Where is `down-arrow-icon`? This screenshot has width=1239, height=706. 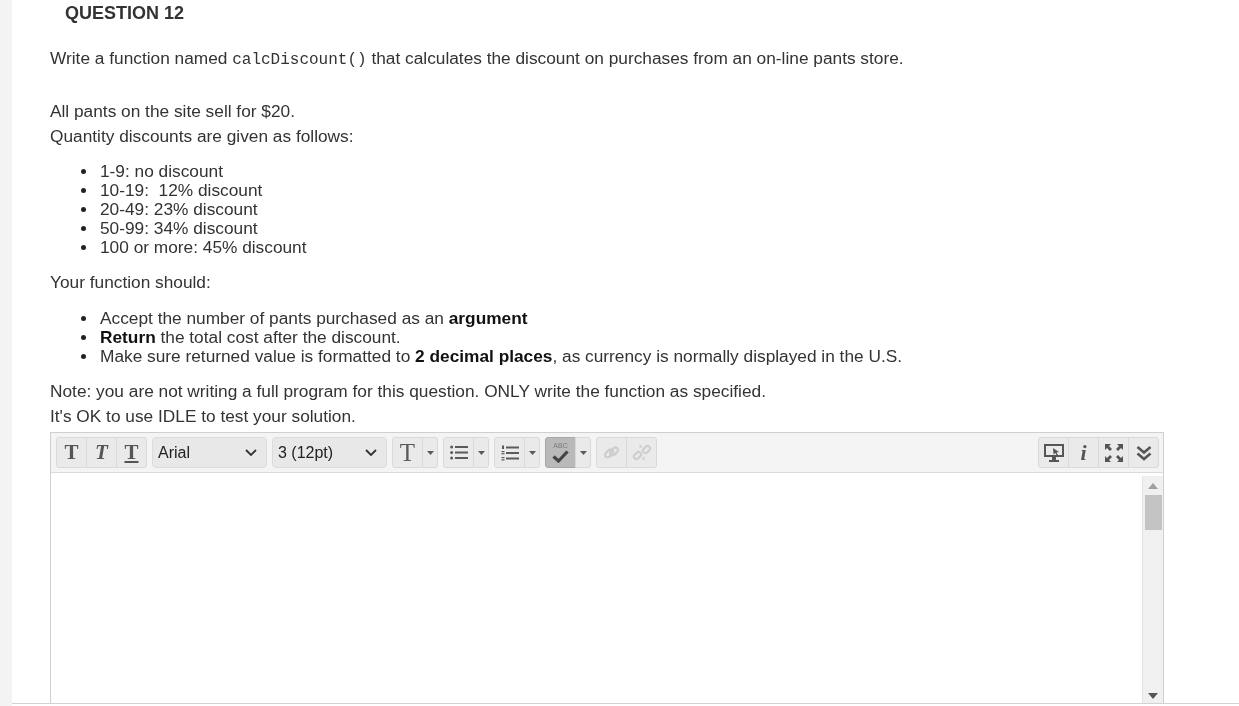 down-arrow-icon is located at coordinates (1153, 696).